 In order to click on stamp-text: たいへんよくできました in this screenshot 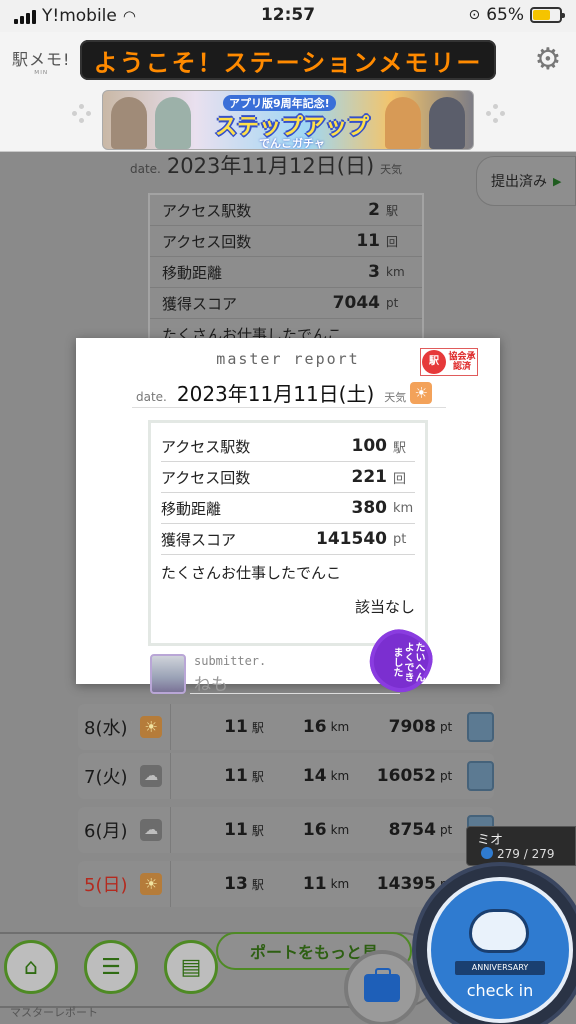, I will do `click(407, 662)`.